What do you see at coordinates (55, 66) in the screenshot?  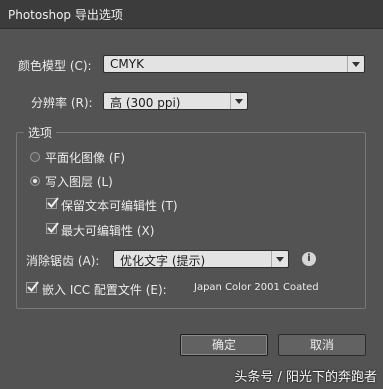 I see `color-model-label: 颜色模型 (C):` at bounding box center [55, 66].